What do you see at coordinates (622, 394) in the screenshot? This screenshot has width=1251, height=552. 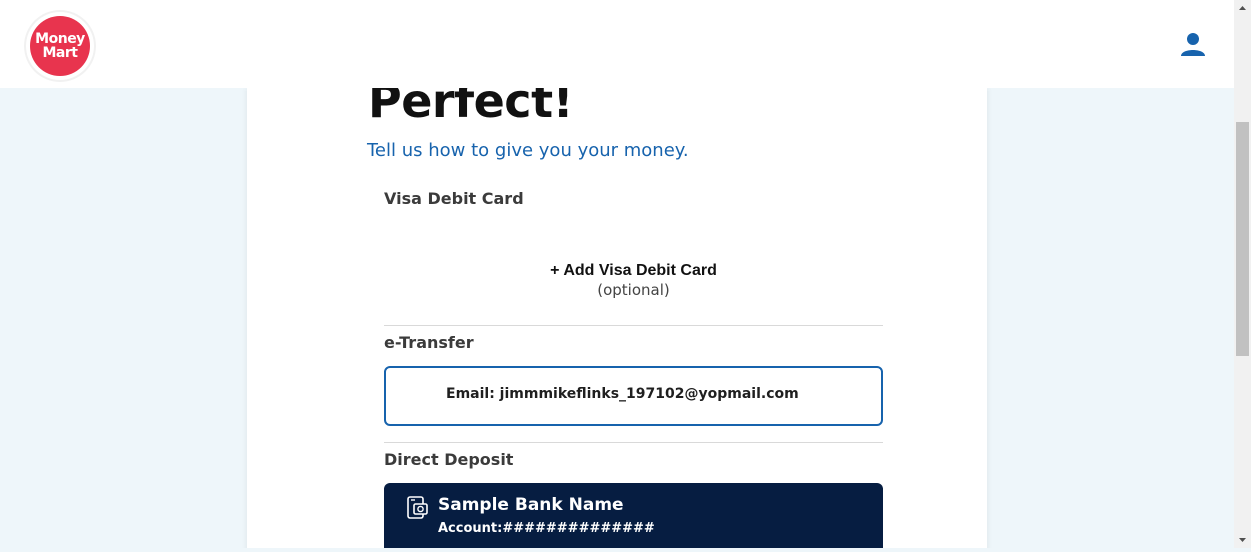 I see `etransfer-email: Email: jimmmikeflinks_197102@yopmail.com` at bounding box center [622, 394].